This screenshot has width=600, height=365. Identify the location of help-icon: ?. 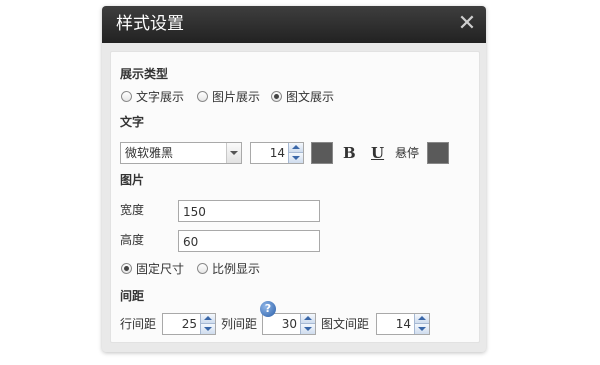
(268, 309).